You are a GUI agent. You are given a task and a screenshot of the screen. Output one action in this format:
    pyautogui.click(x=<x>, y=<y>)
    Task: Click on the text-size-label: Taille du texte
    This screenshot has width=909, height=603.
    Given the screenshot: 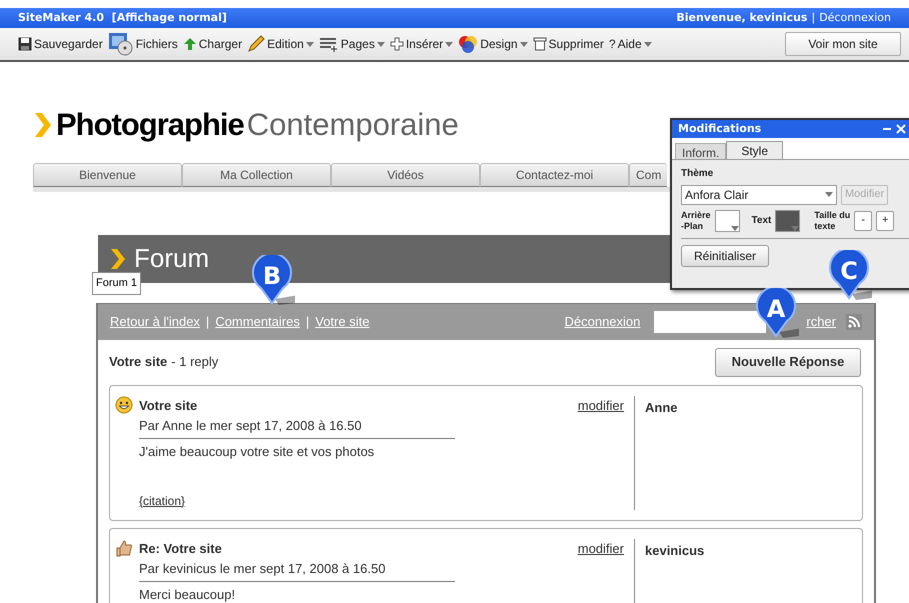 What is the action you would take?
    pyautogui.click(x=832, y=221)
    